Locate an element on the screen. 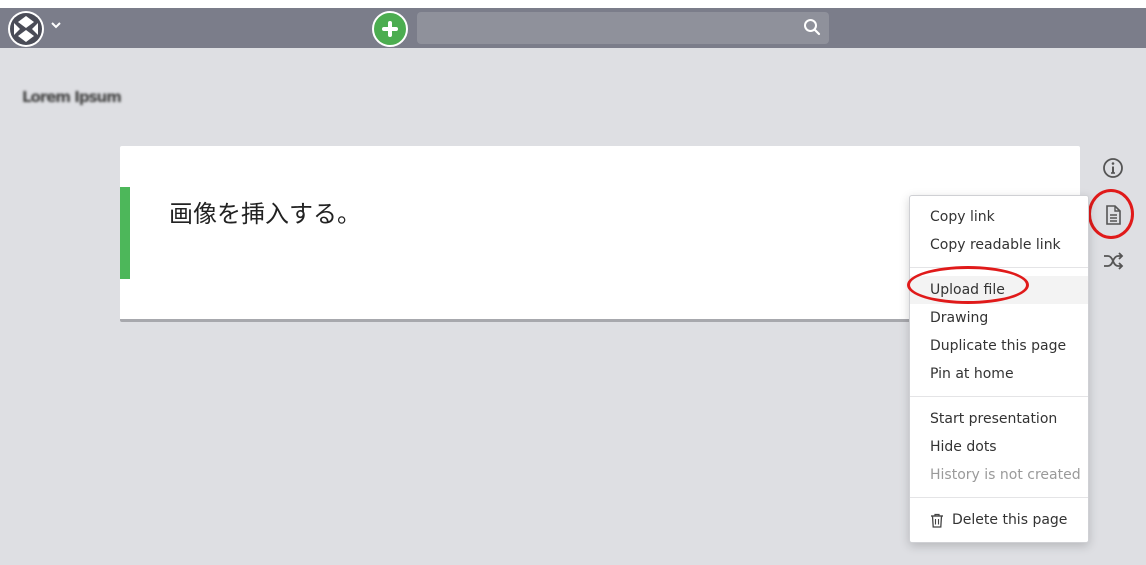 The image size is (1146, 565). info-icon is located at coordinates (1113, 168).